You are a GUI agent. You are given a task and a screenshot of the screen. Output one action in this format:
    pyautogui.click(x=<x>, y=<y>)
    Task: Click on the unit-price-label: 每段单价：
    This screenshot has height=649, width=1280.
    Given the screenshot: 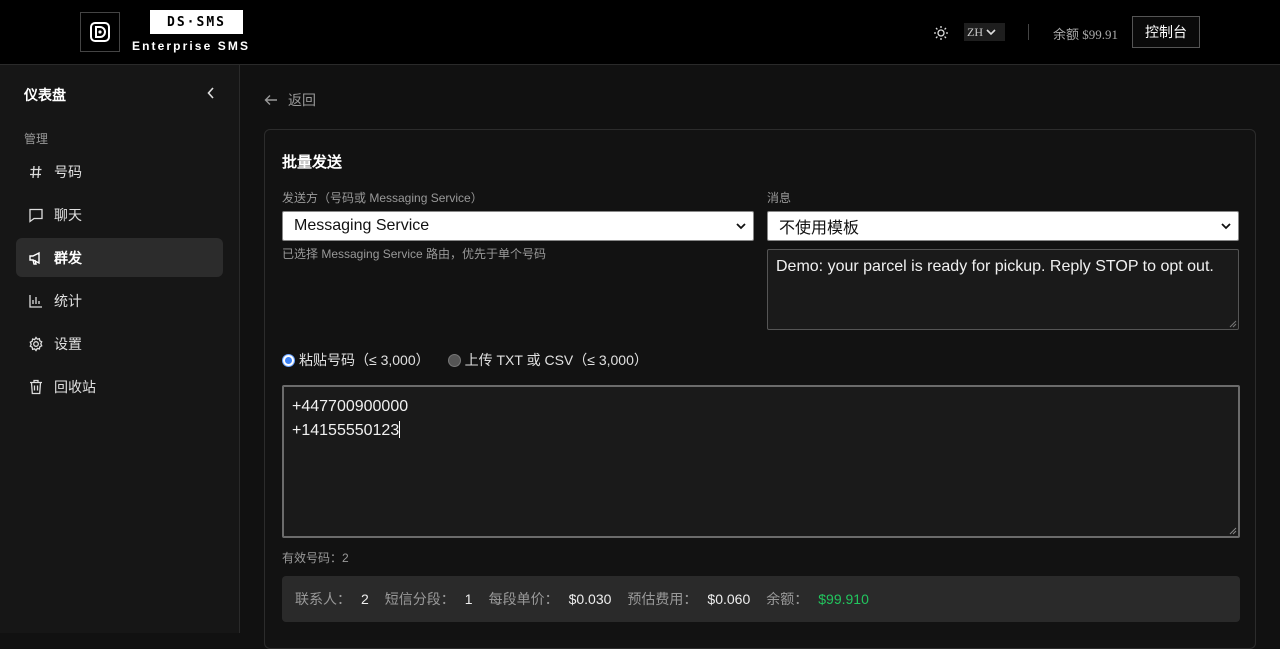 What is the action you would take?
    pyautogui.click(x=523, y=599)
    